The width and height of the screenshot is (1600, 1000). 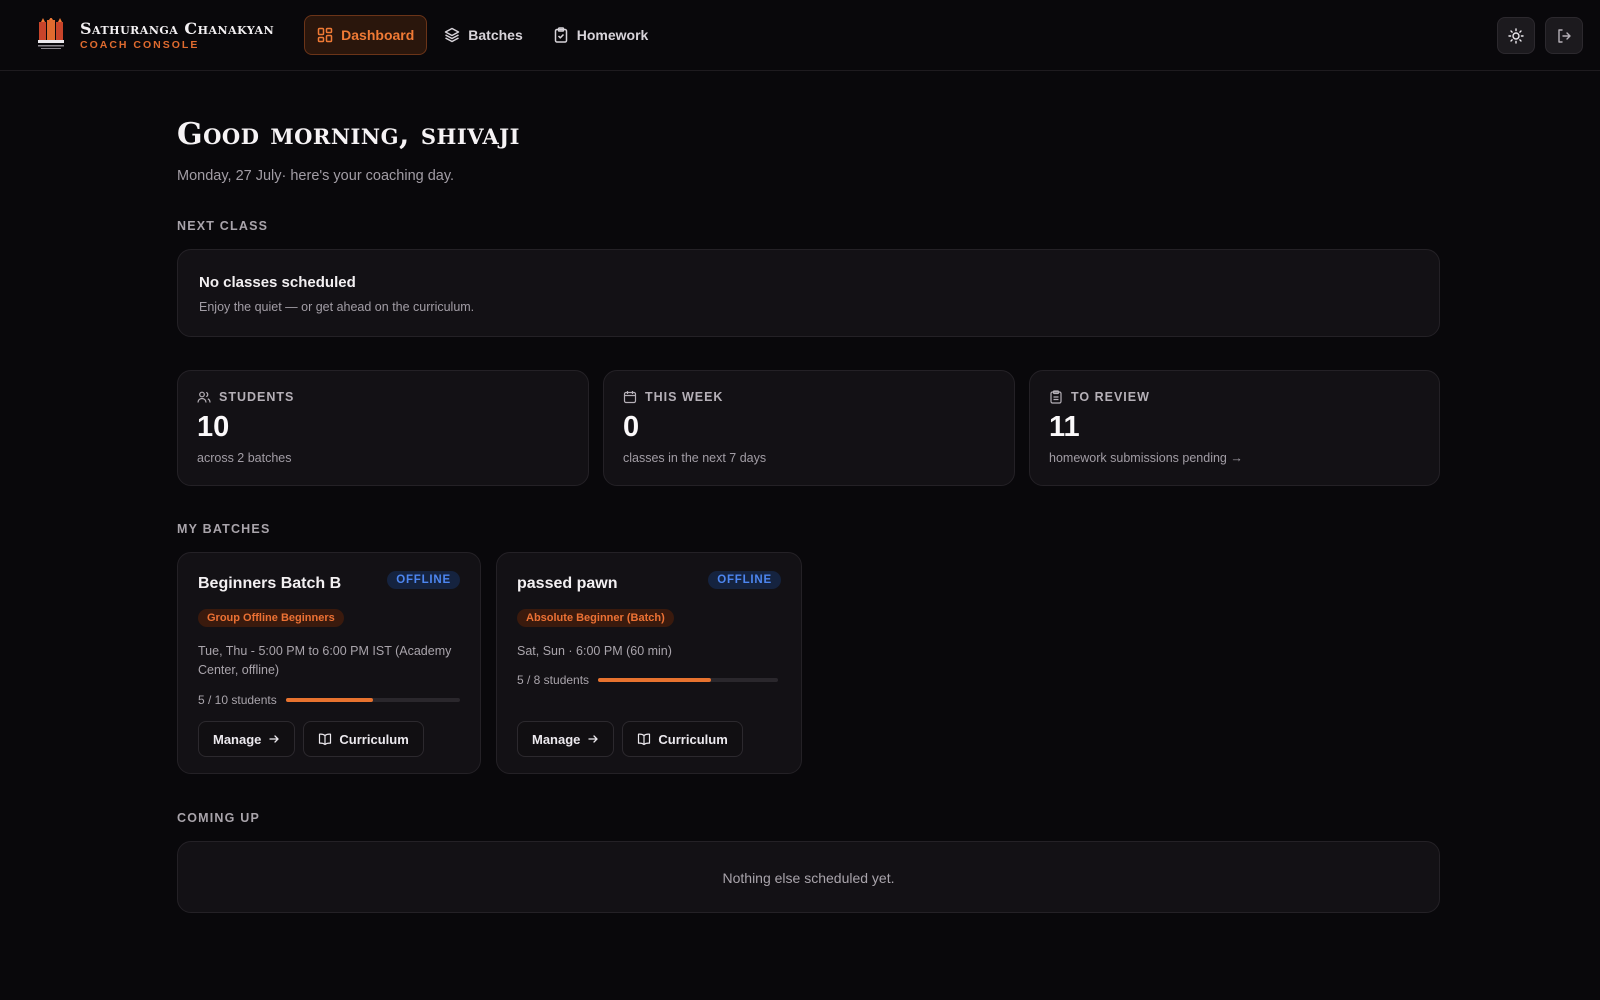 I want to click on nav-homework: Homework, so click(x=601, y=35).